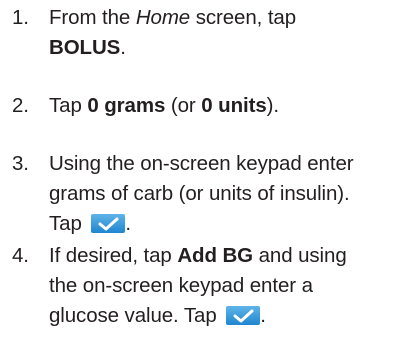 The image size is (402, 338). I want to click on zero-grams-label: 0 grams, so click(126, 105).